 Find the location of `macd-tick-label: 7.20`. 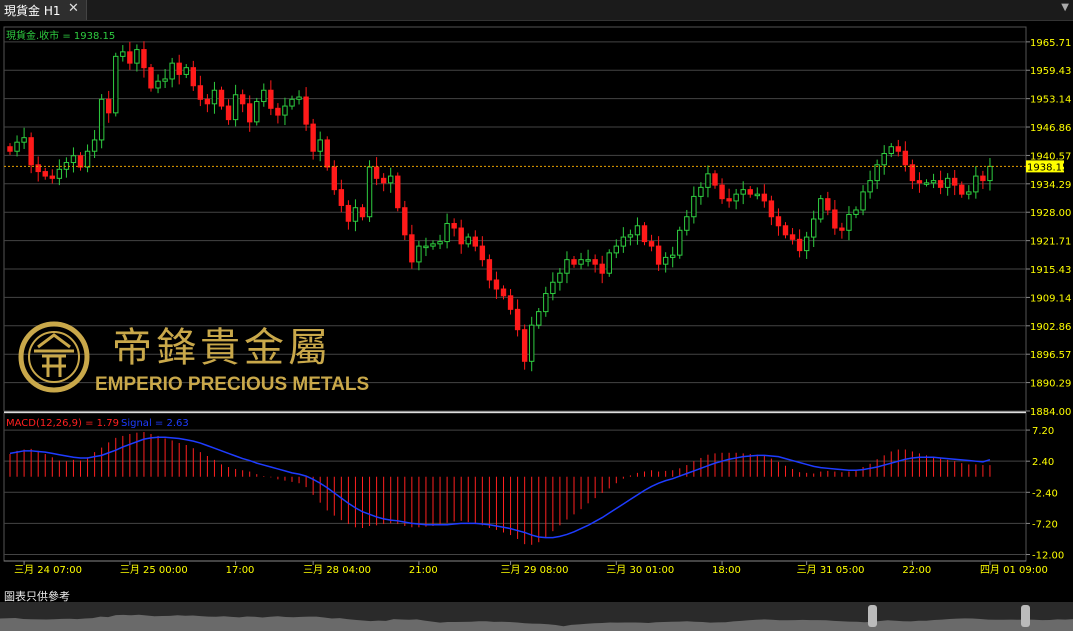

macd-tick-label: 7.20 is located at coordinates (1043, 431).